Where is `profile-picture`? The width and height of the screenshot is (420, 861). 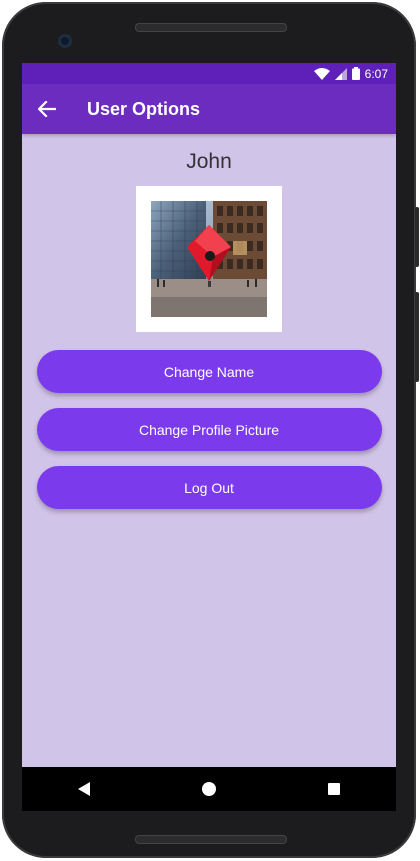 profile-picture is located at coordinates (209, 259).